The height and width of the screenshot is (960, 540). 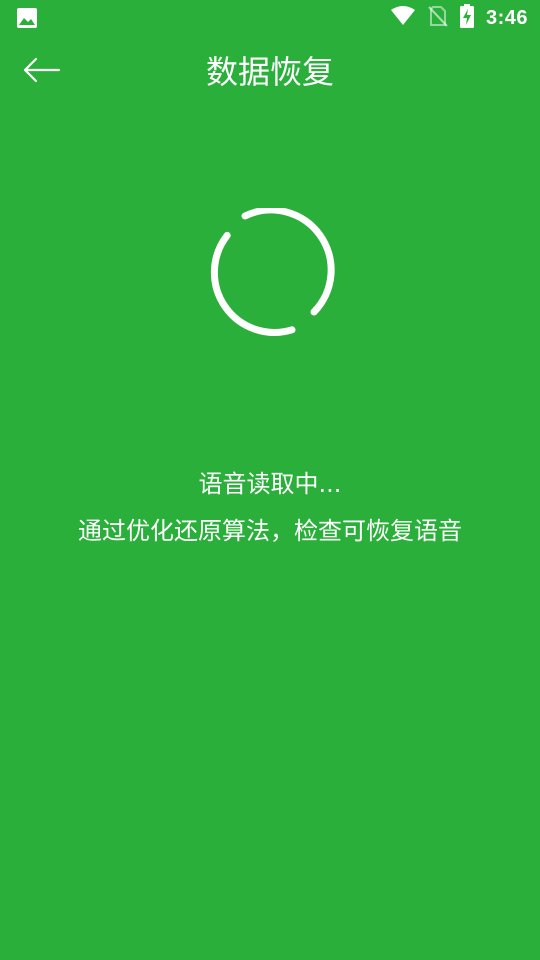 I want to click on back-button, so click(x=42, y=72).